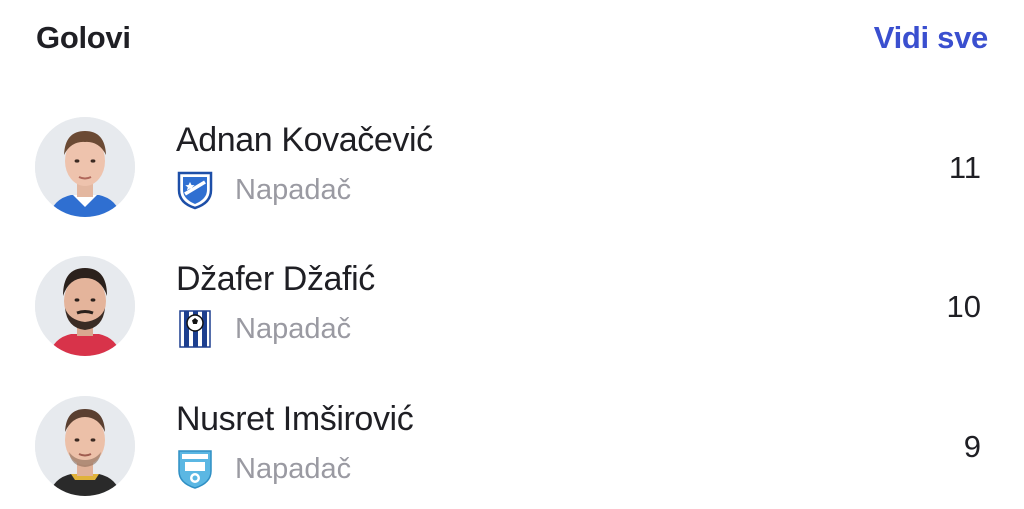  Describe the element at coordinates (275, 279) in the screenshot. I see `player-name: Džafer Džafić` at that location.